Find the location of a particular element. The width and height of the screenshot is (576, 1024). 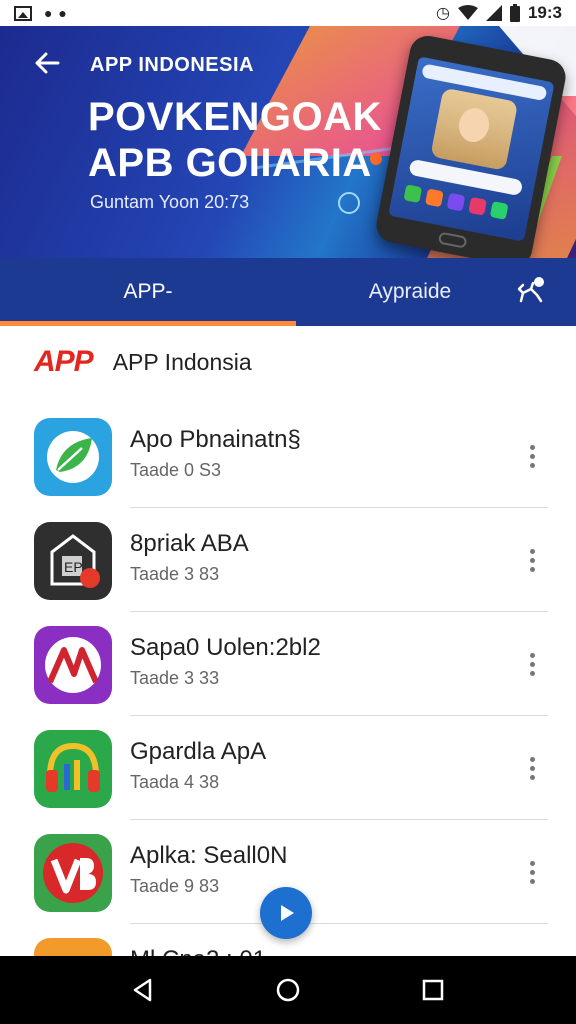

vb-shield-icon is located at coordinates (73, 873).